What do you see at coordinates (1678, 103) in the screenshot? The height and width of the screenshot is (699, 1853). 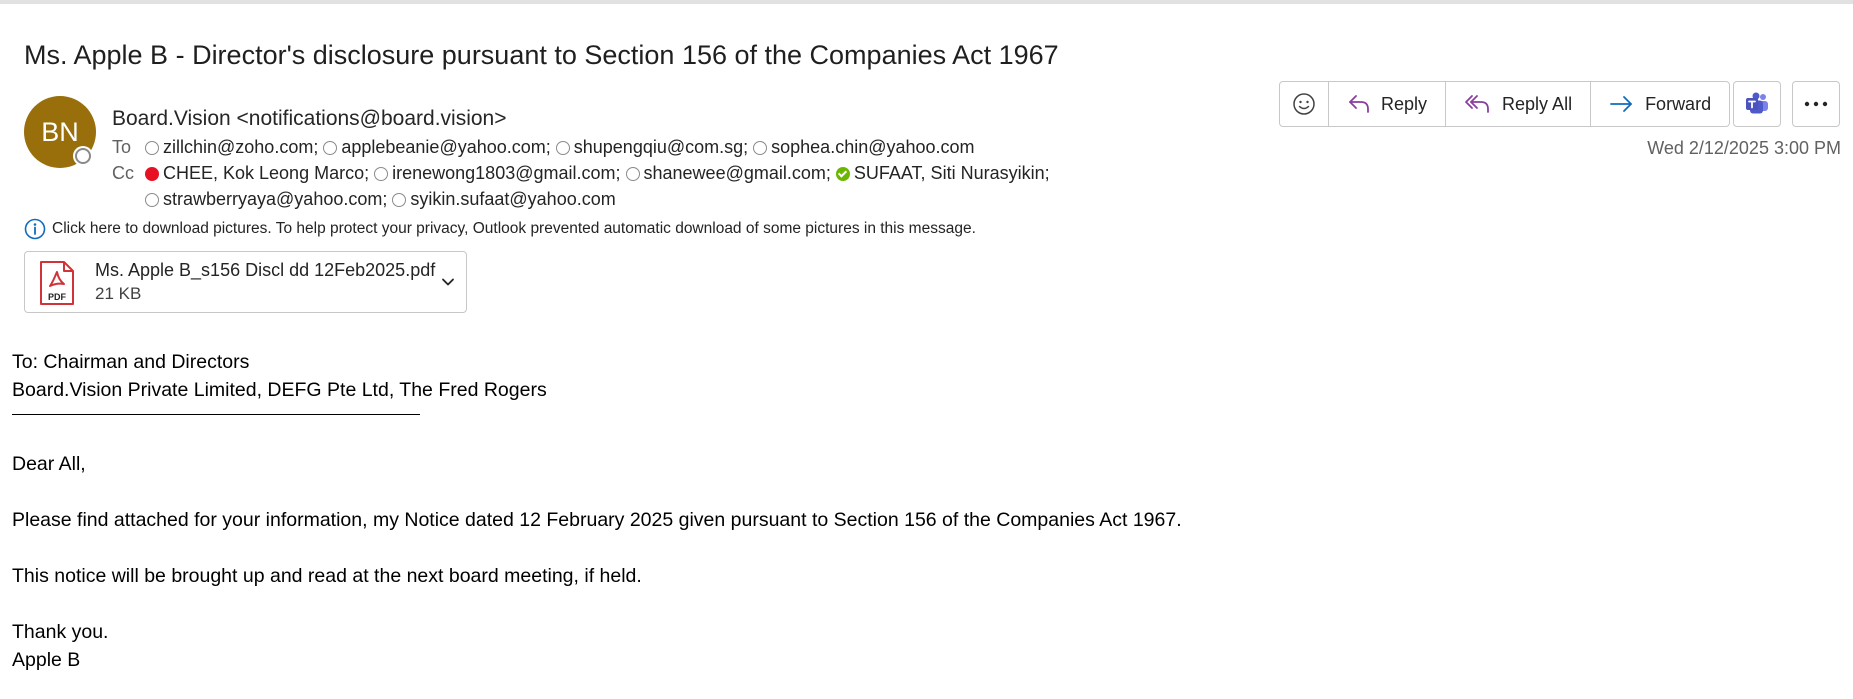 I see `forward-label: Forward` at bounding box center [1678, 103].